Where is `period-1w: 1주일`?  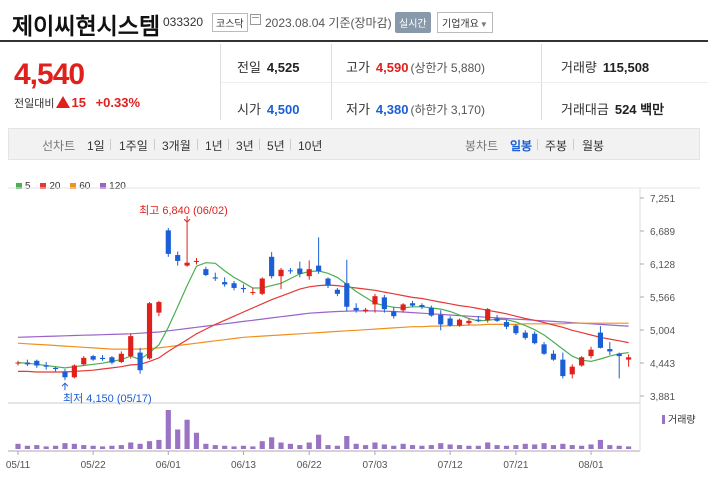 period-1w: 1주일 is located at coordinates (133, 145).